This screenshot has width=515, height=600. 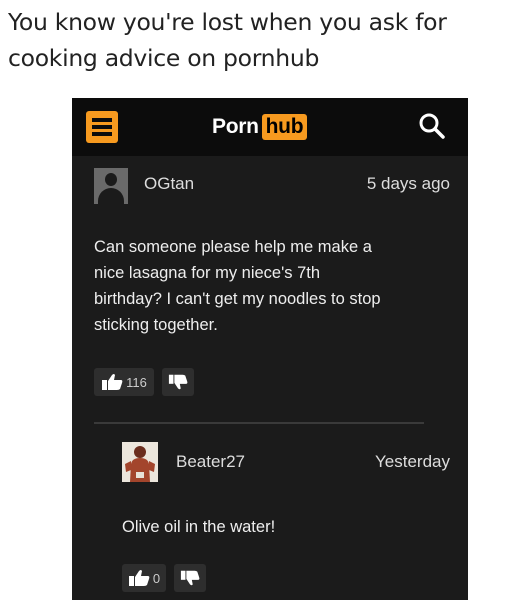 I want to click on site-logo: Porn hub, so click(x=260, y=127).